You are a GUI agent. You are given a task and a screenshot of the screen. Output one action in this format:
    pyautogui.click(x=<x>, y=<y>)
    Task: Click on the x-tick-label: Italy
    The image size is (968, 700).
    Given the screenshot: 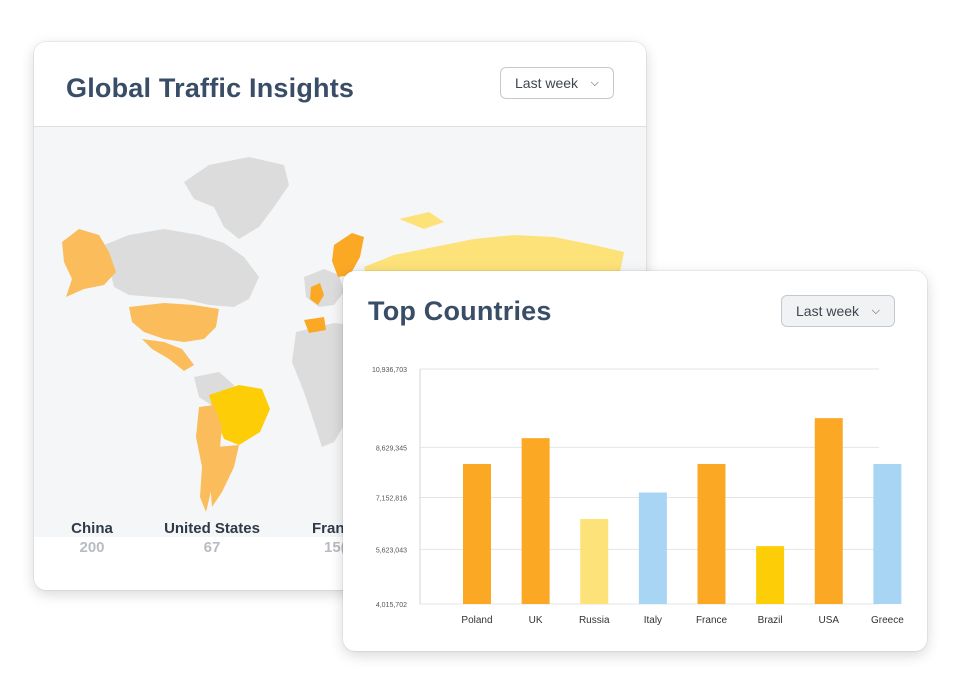 What is the action you would take?
    pyautogui.click(x=653, y=620)
    